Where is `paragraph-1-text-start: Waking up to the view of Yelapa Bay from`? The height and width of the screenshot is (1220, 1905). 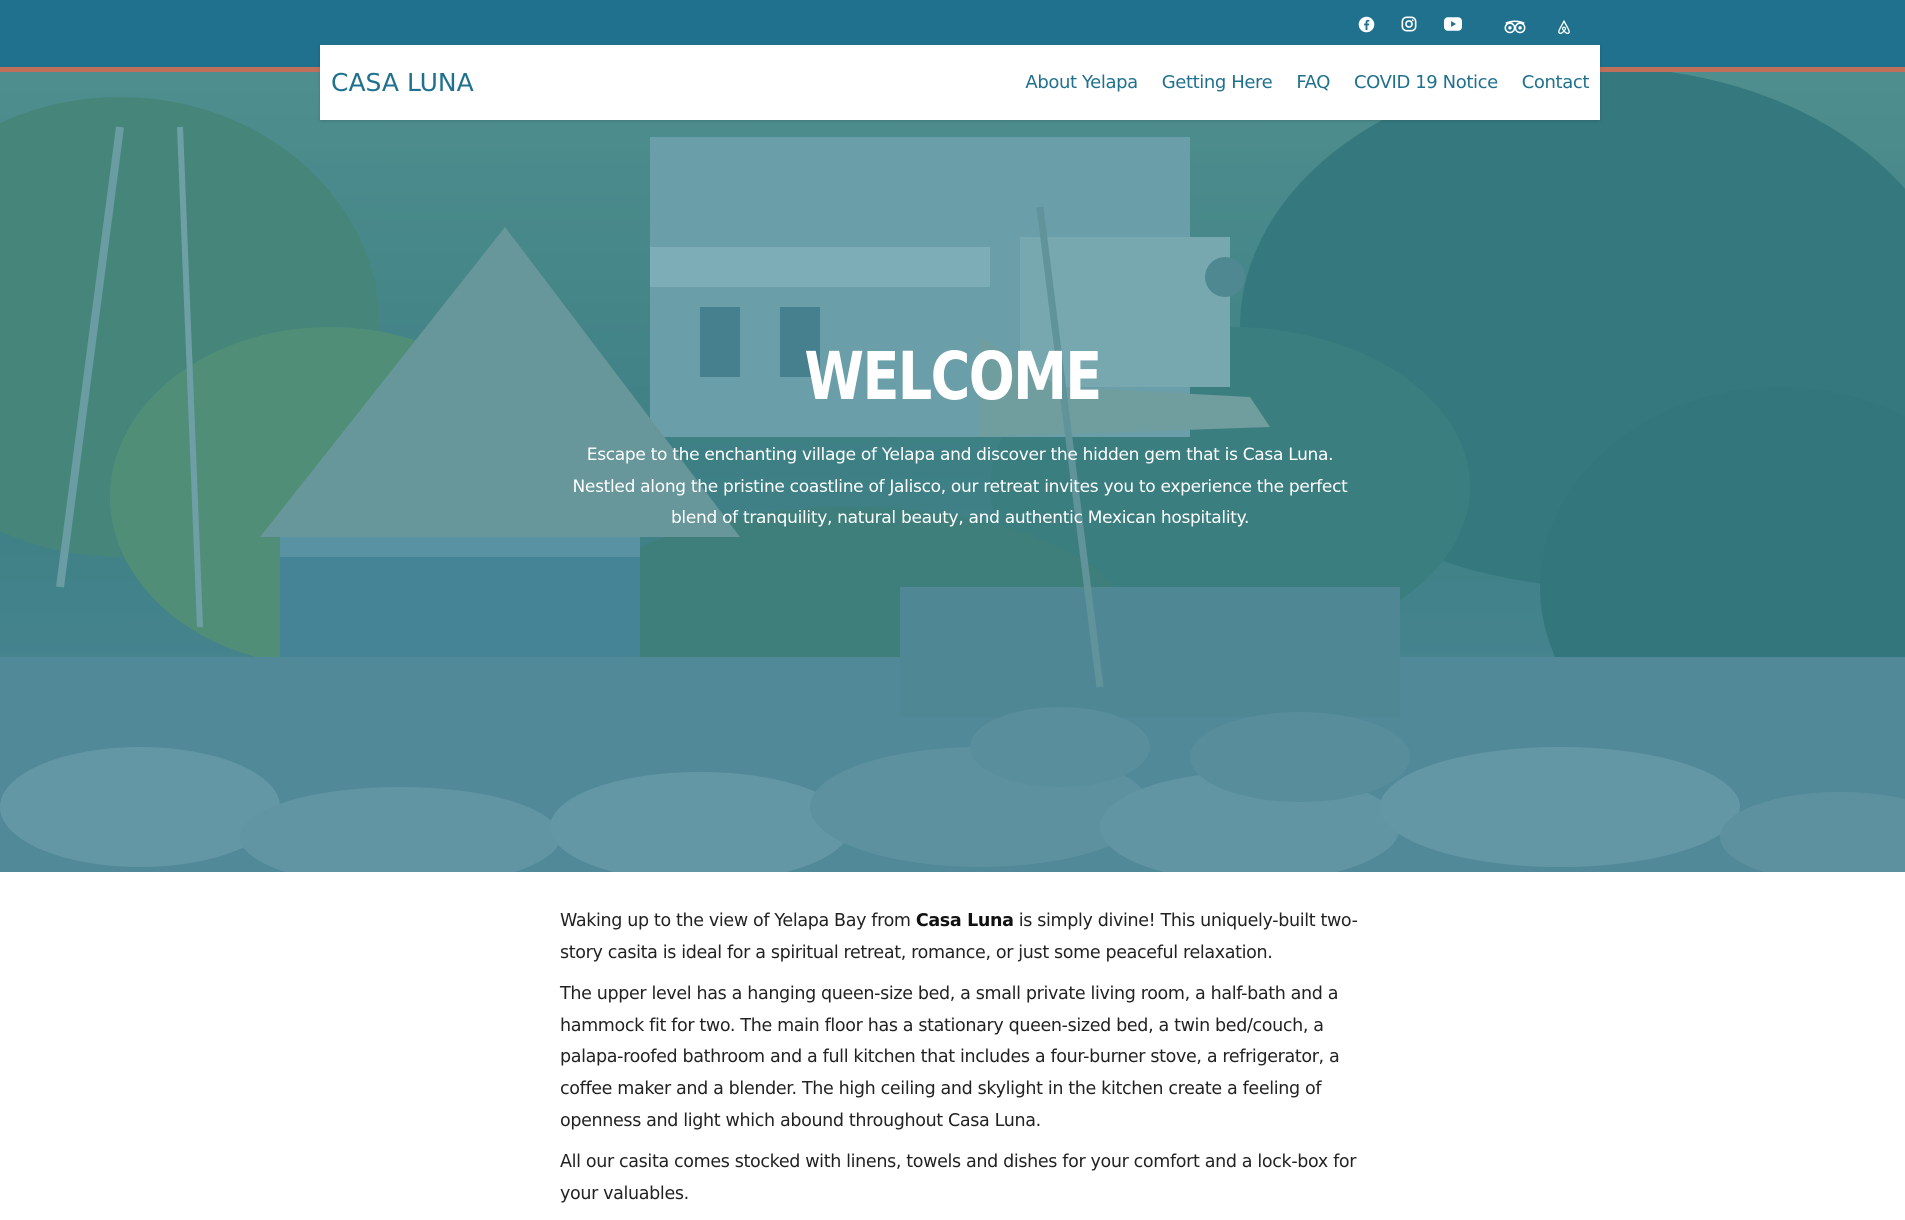 paragraph-1-text-start: Waking up to the view of Yelapa Bay from is located at coordinates (738, 921).